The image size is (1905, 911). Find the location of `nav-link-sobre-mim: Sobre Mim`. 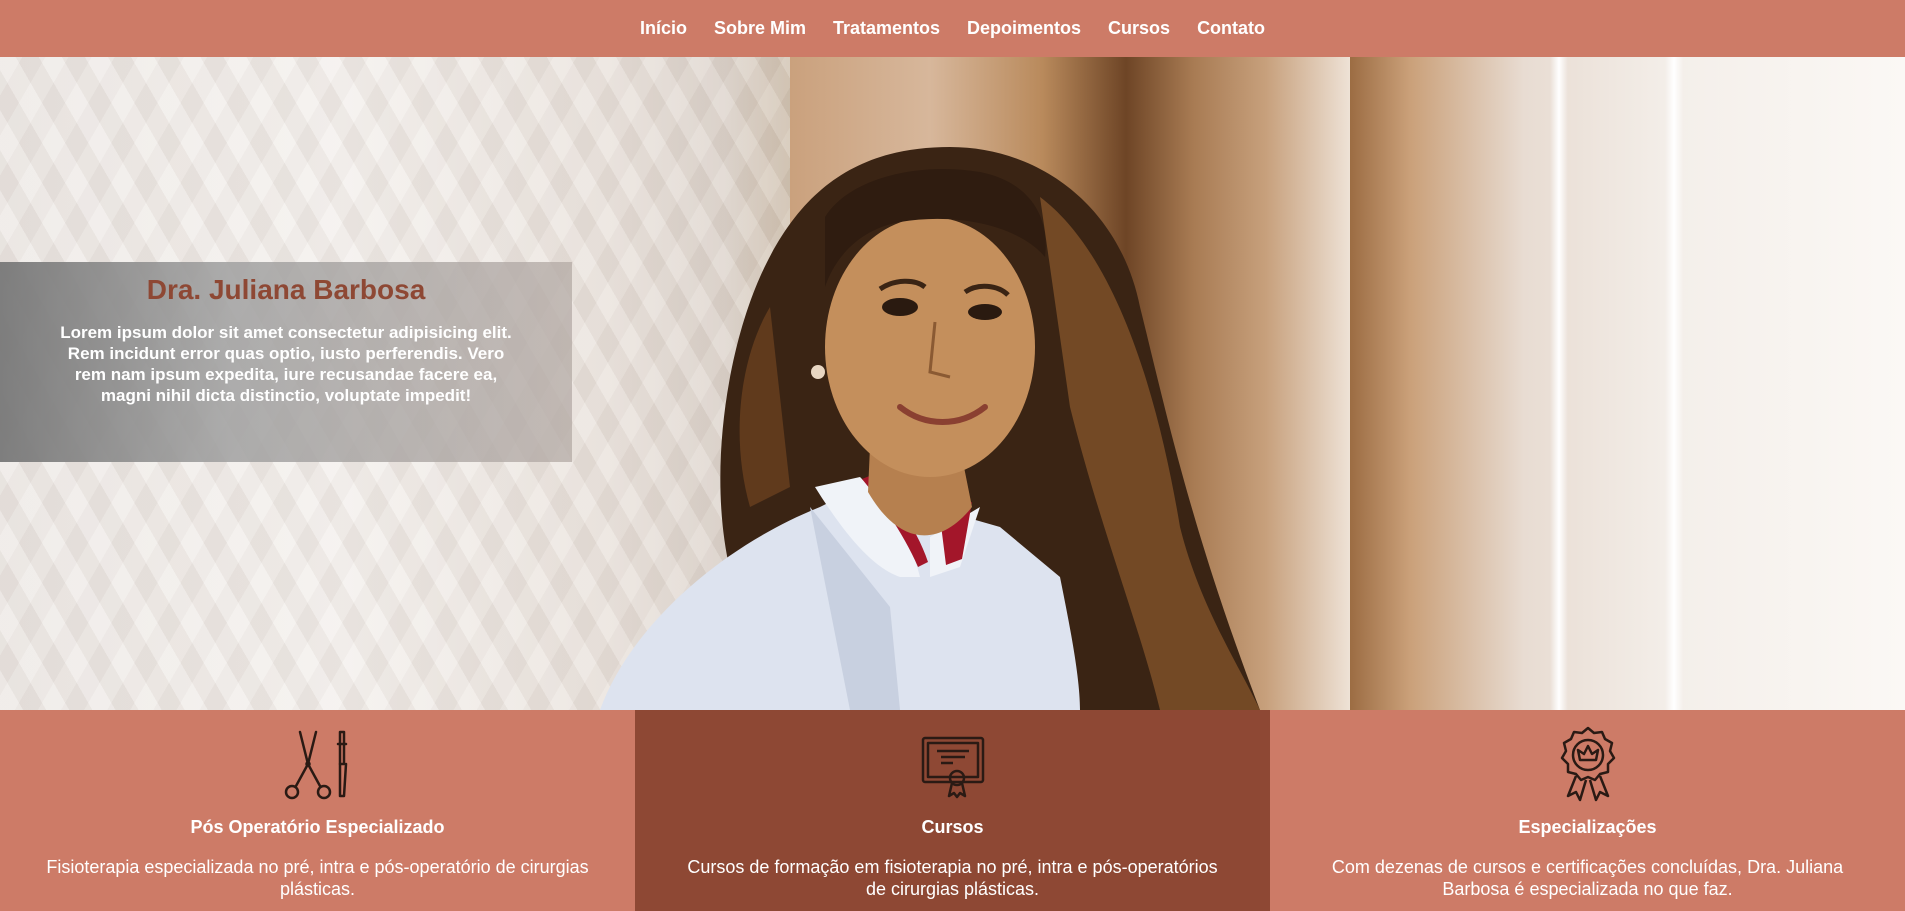

nav-link-sobre-mim: Sobre Mim is located at coordinates (760, 28).